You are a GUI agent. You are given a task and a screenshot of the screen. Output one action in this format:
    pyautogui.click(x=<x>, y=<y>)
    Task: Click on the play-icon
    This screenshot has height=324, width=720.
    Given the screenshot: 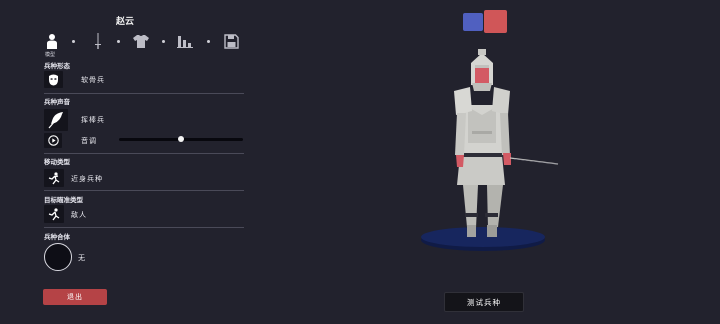 What is the action you would take?
    pyautogui.click(x=53, y=140)
    